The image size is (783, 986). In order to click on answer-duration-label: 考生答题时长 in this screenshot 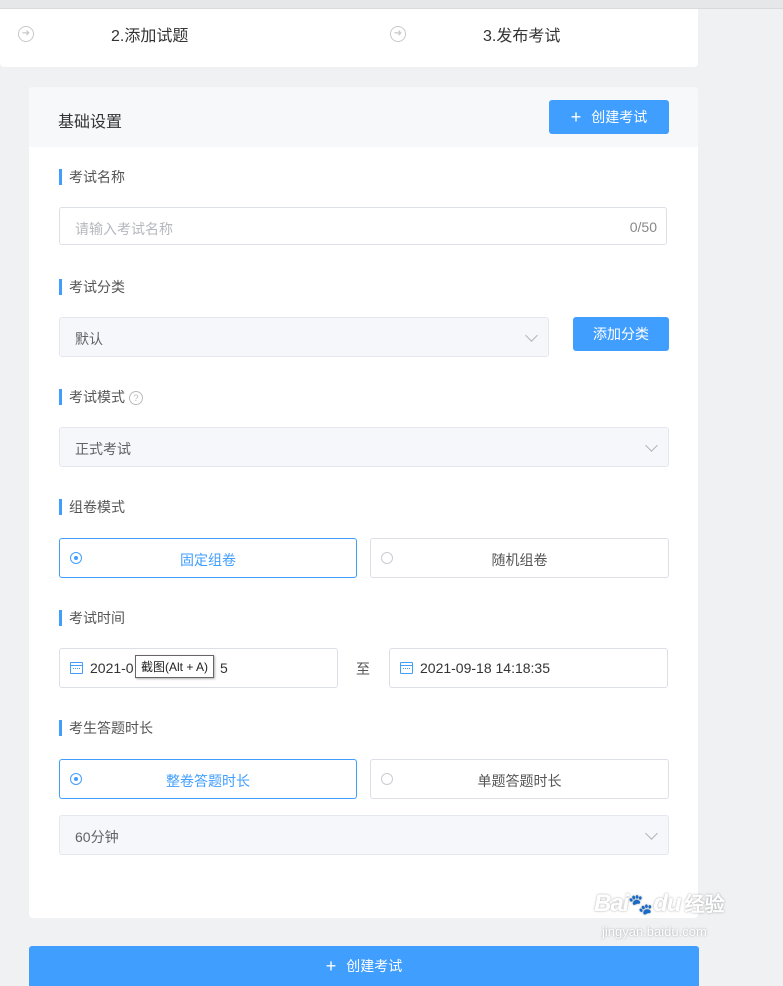, I will do `click(106, 728)`.